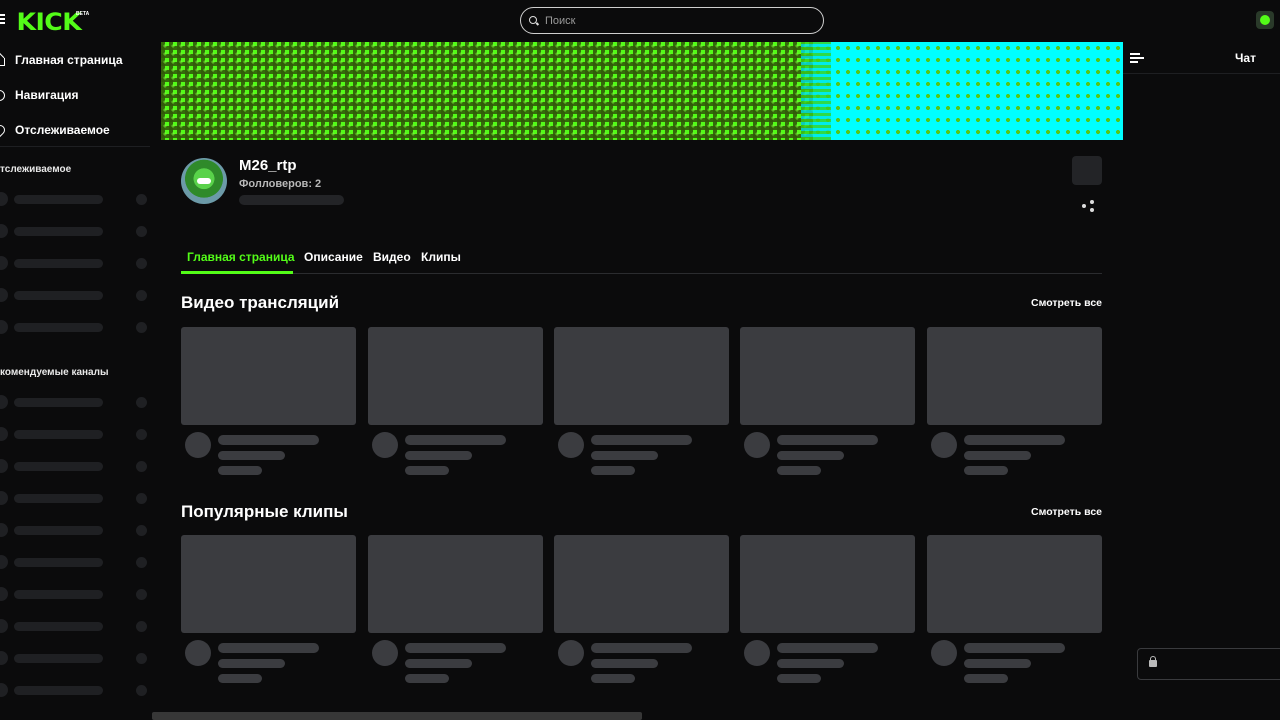 The image size is (1280, 720). What do you see at coordinates (62, 130) in the screenshot?
I see `sidebar-item-label: Отслеживаемое` at bounding box center [62, 130].